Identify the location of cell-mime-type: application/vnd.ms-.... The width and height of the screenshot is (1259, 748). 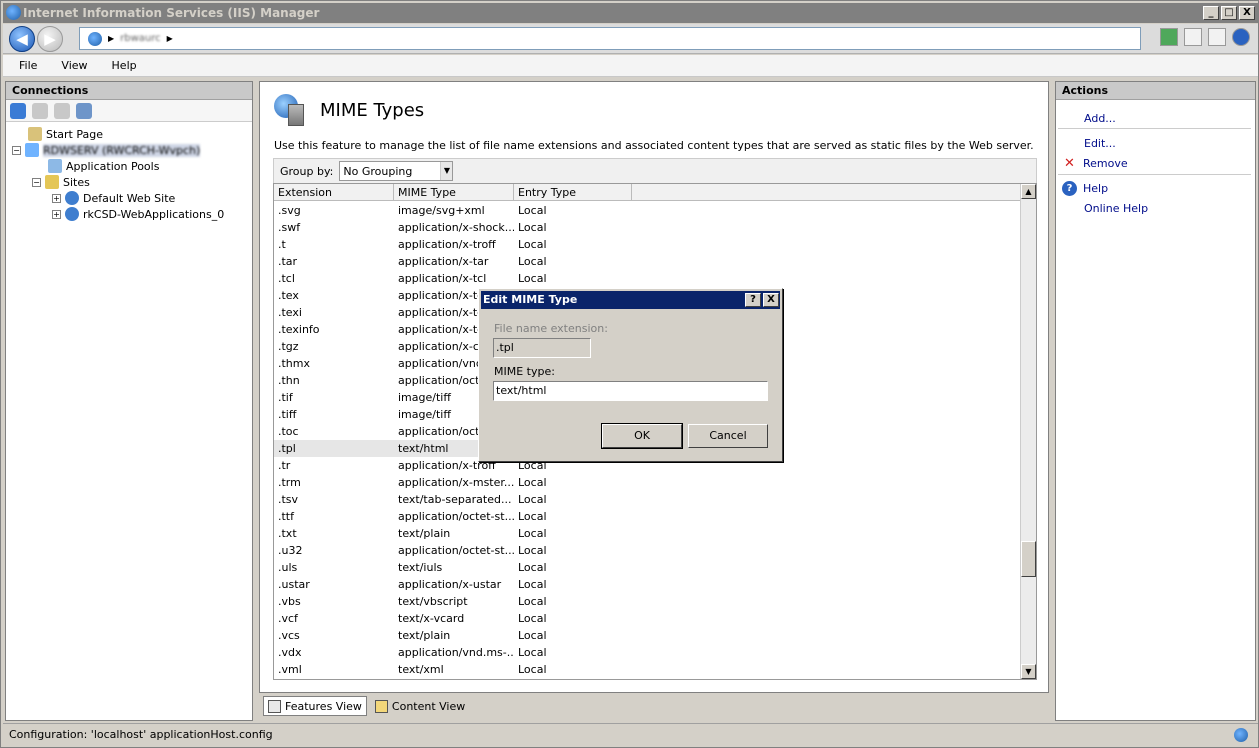
(456, 652).